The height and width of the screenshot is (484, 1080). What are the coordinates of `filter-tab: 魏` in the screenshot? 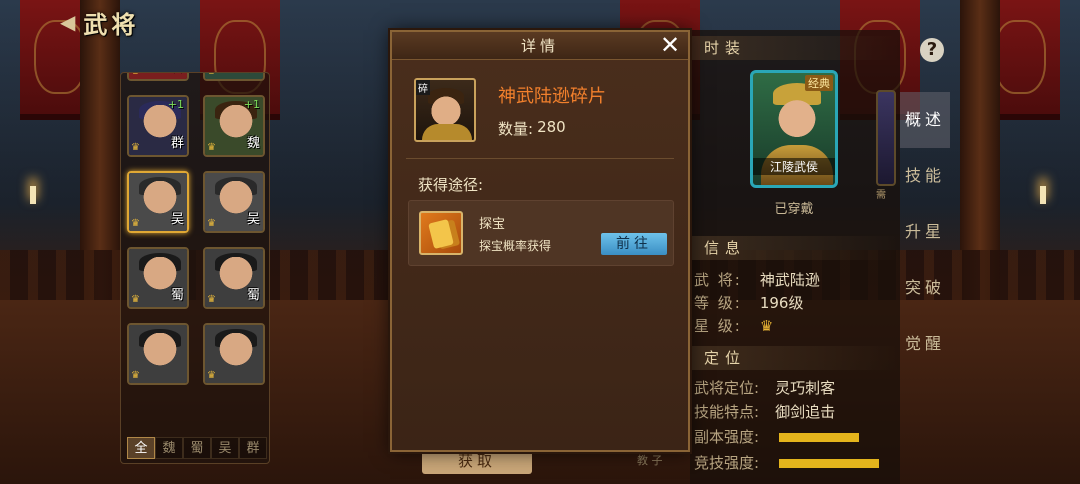 It's located at (169, 448).